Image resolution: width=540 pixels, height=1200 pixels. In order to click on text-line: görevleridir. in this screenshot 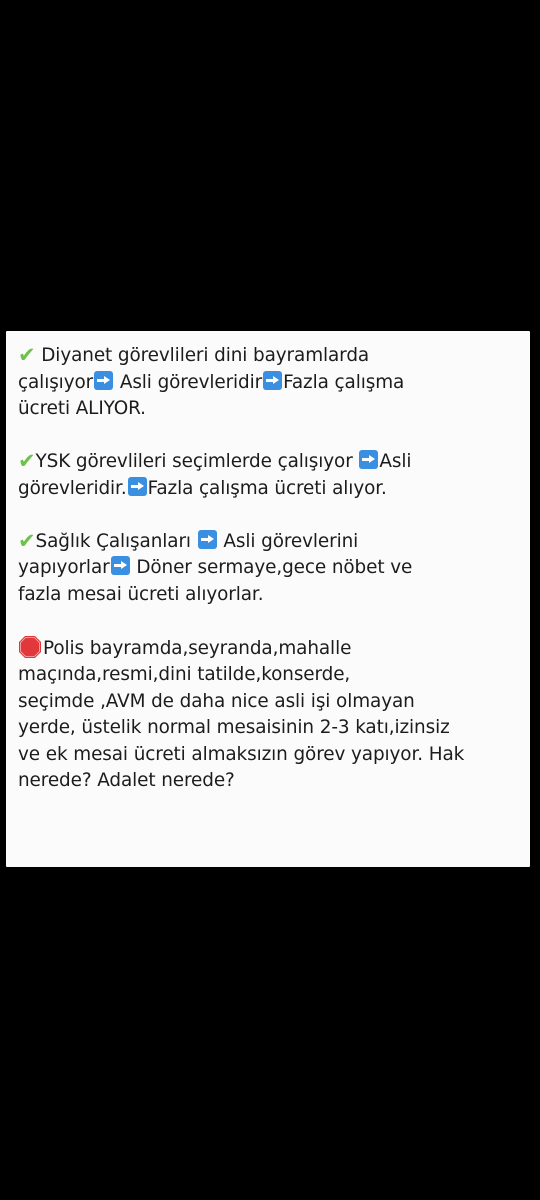, I will do `click(72, 488)`.